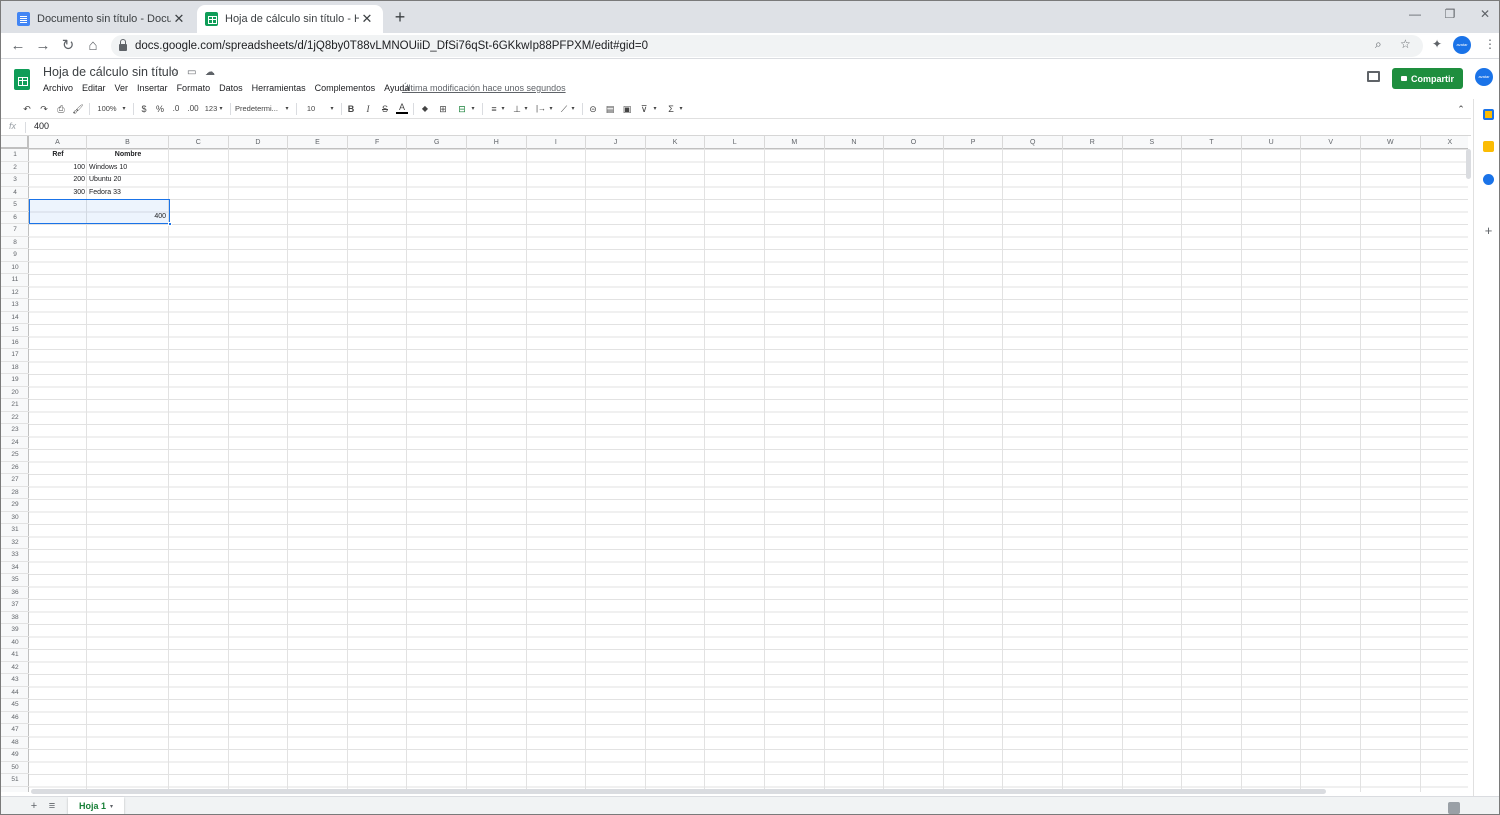  Describe the element at coordinates (15, 505) in the screenshot. I see `row-header-29: 29` at that location.